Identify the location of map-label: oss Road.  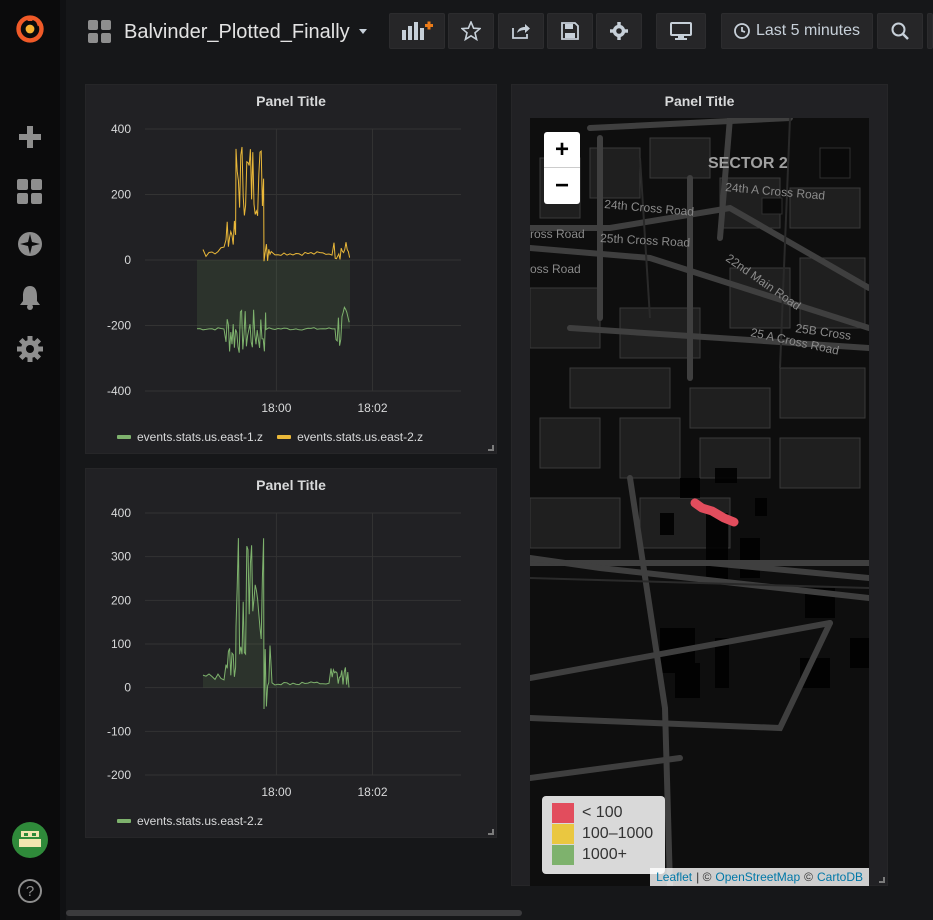
(555, 269).